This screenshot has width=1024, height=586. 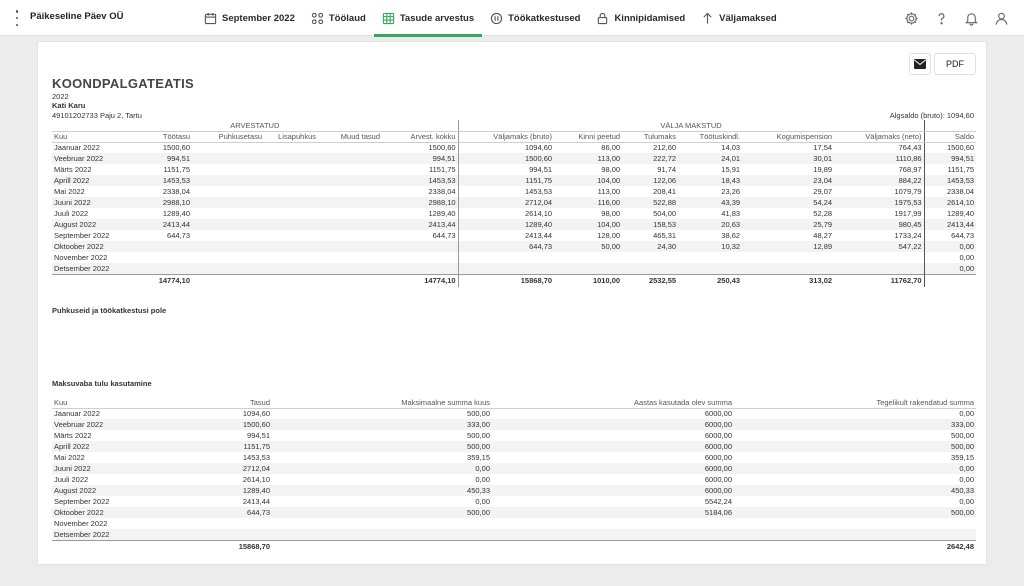 What do you see at coordinates (588, 180) in the screenshot?
I see `value-cell: 104,00` at bounding box center [588, 180].